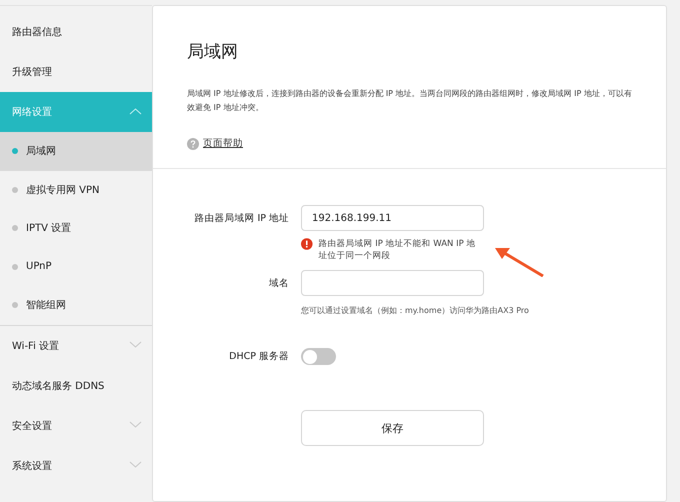  I want to click on field-label: 域名, so click(278, 283).